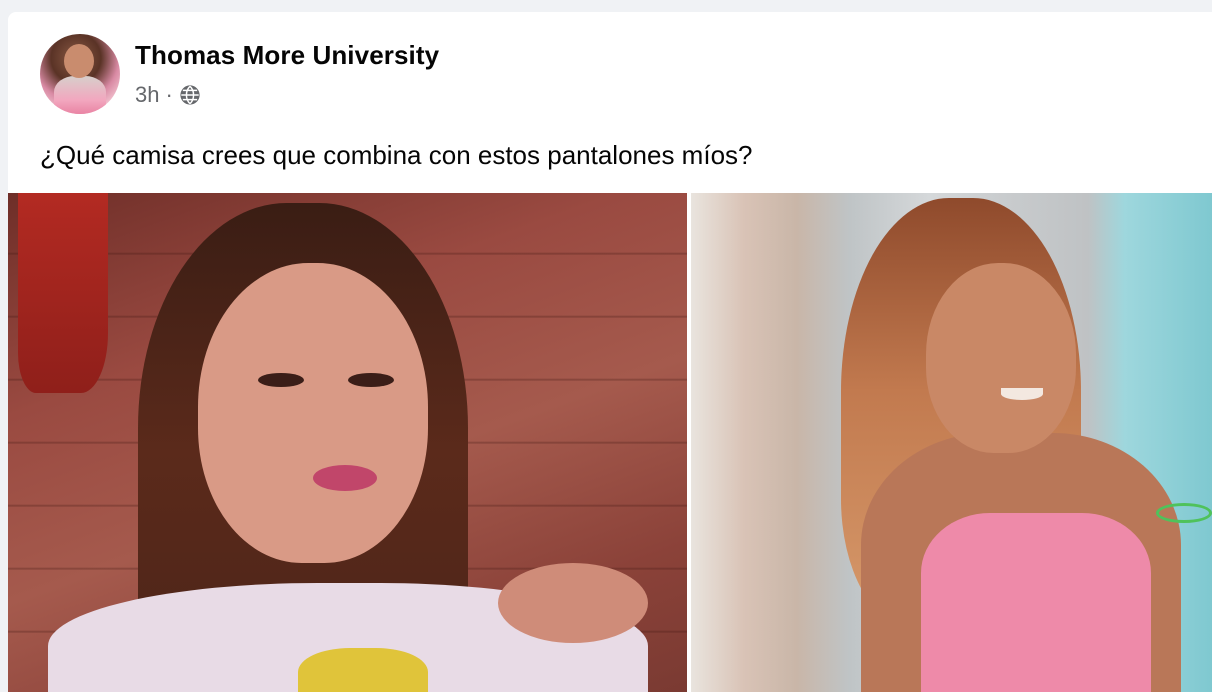  Describe the element at coordinates (1036, 602) in the screenshot. I see `top-shape` at that location.